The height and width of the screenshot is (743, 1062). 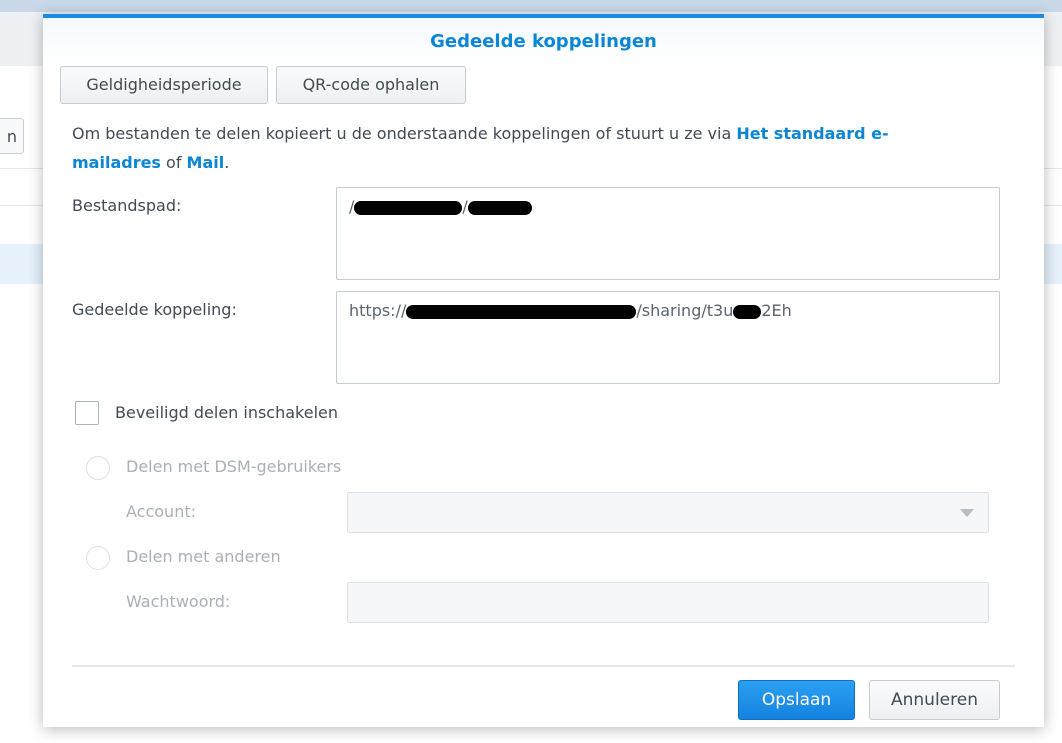 What do you see at coordinates (668, 512) in the screenshot?
I see `account-select` at bounding box center [668, 512].